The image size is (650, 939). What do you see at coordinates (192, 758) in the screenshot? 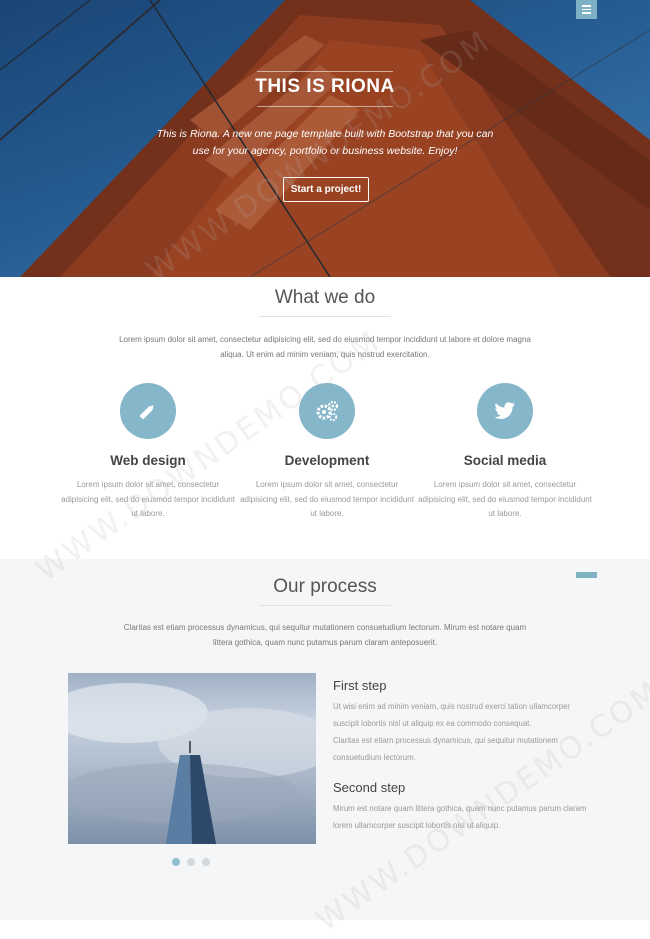
I see `process-slide-image` at bounding box center [192, 758].